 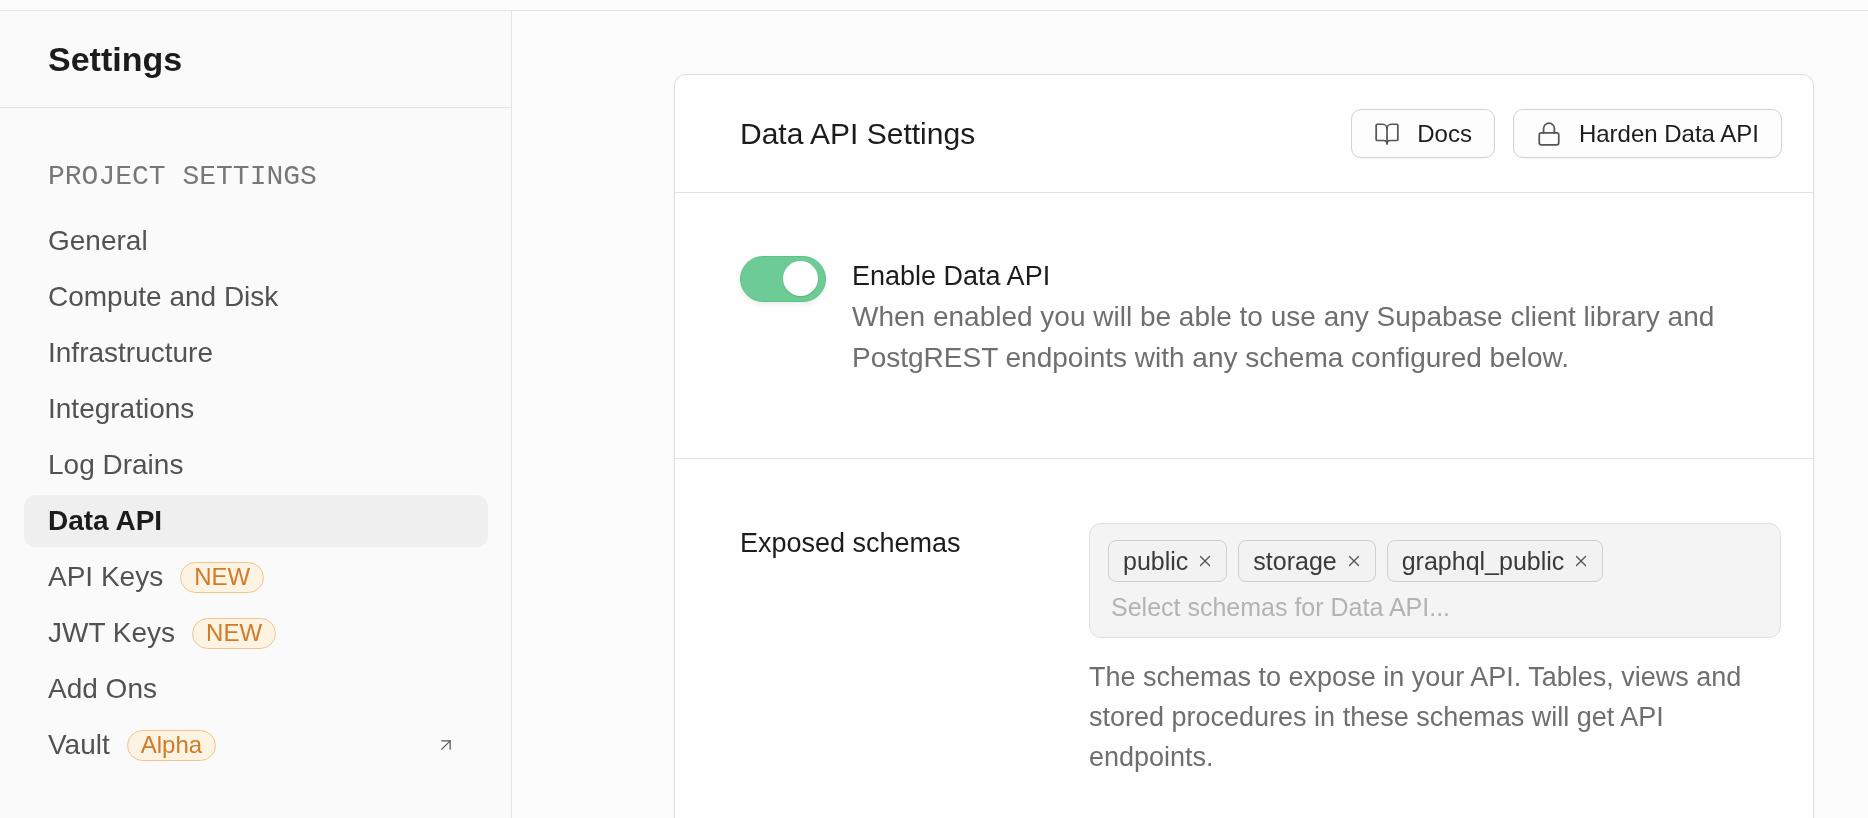 I want to click on schema-chip: graphql_public, so click(x=1495, y=561).